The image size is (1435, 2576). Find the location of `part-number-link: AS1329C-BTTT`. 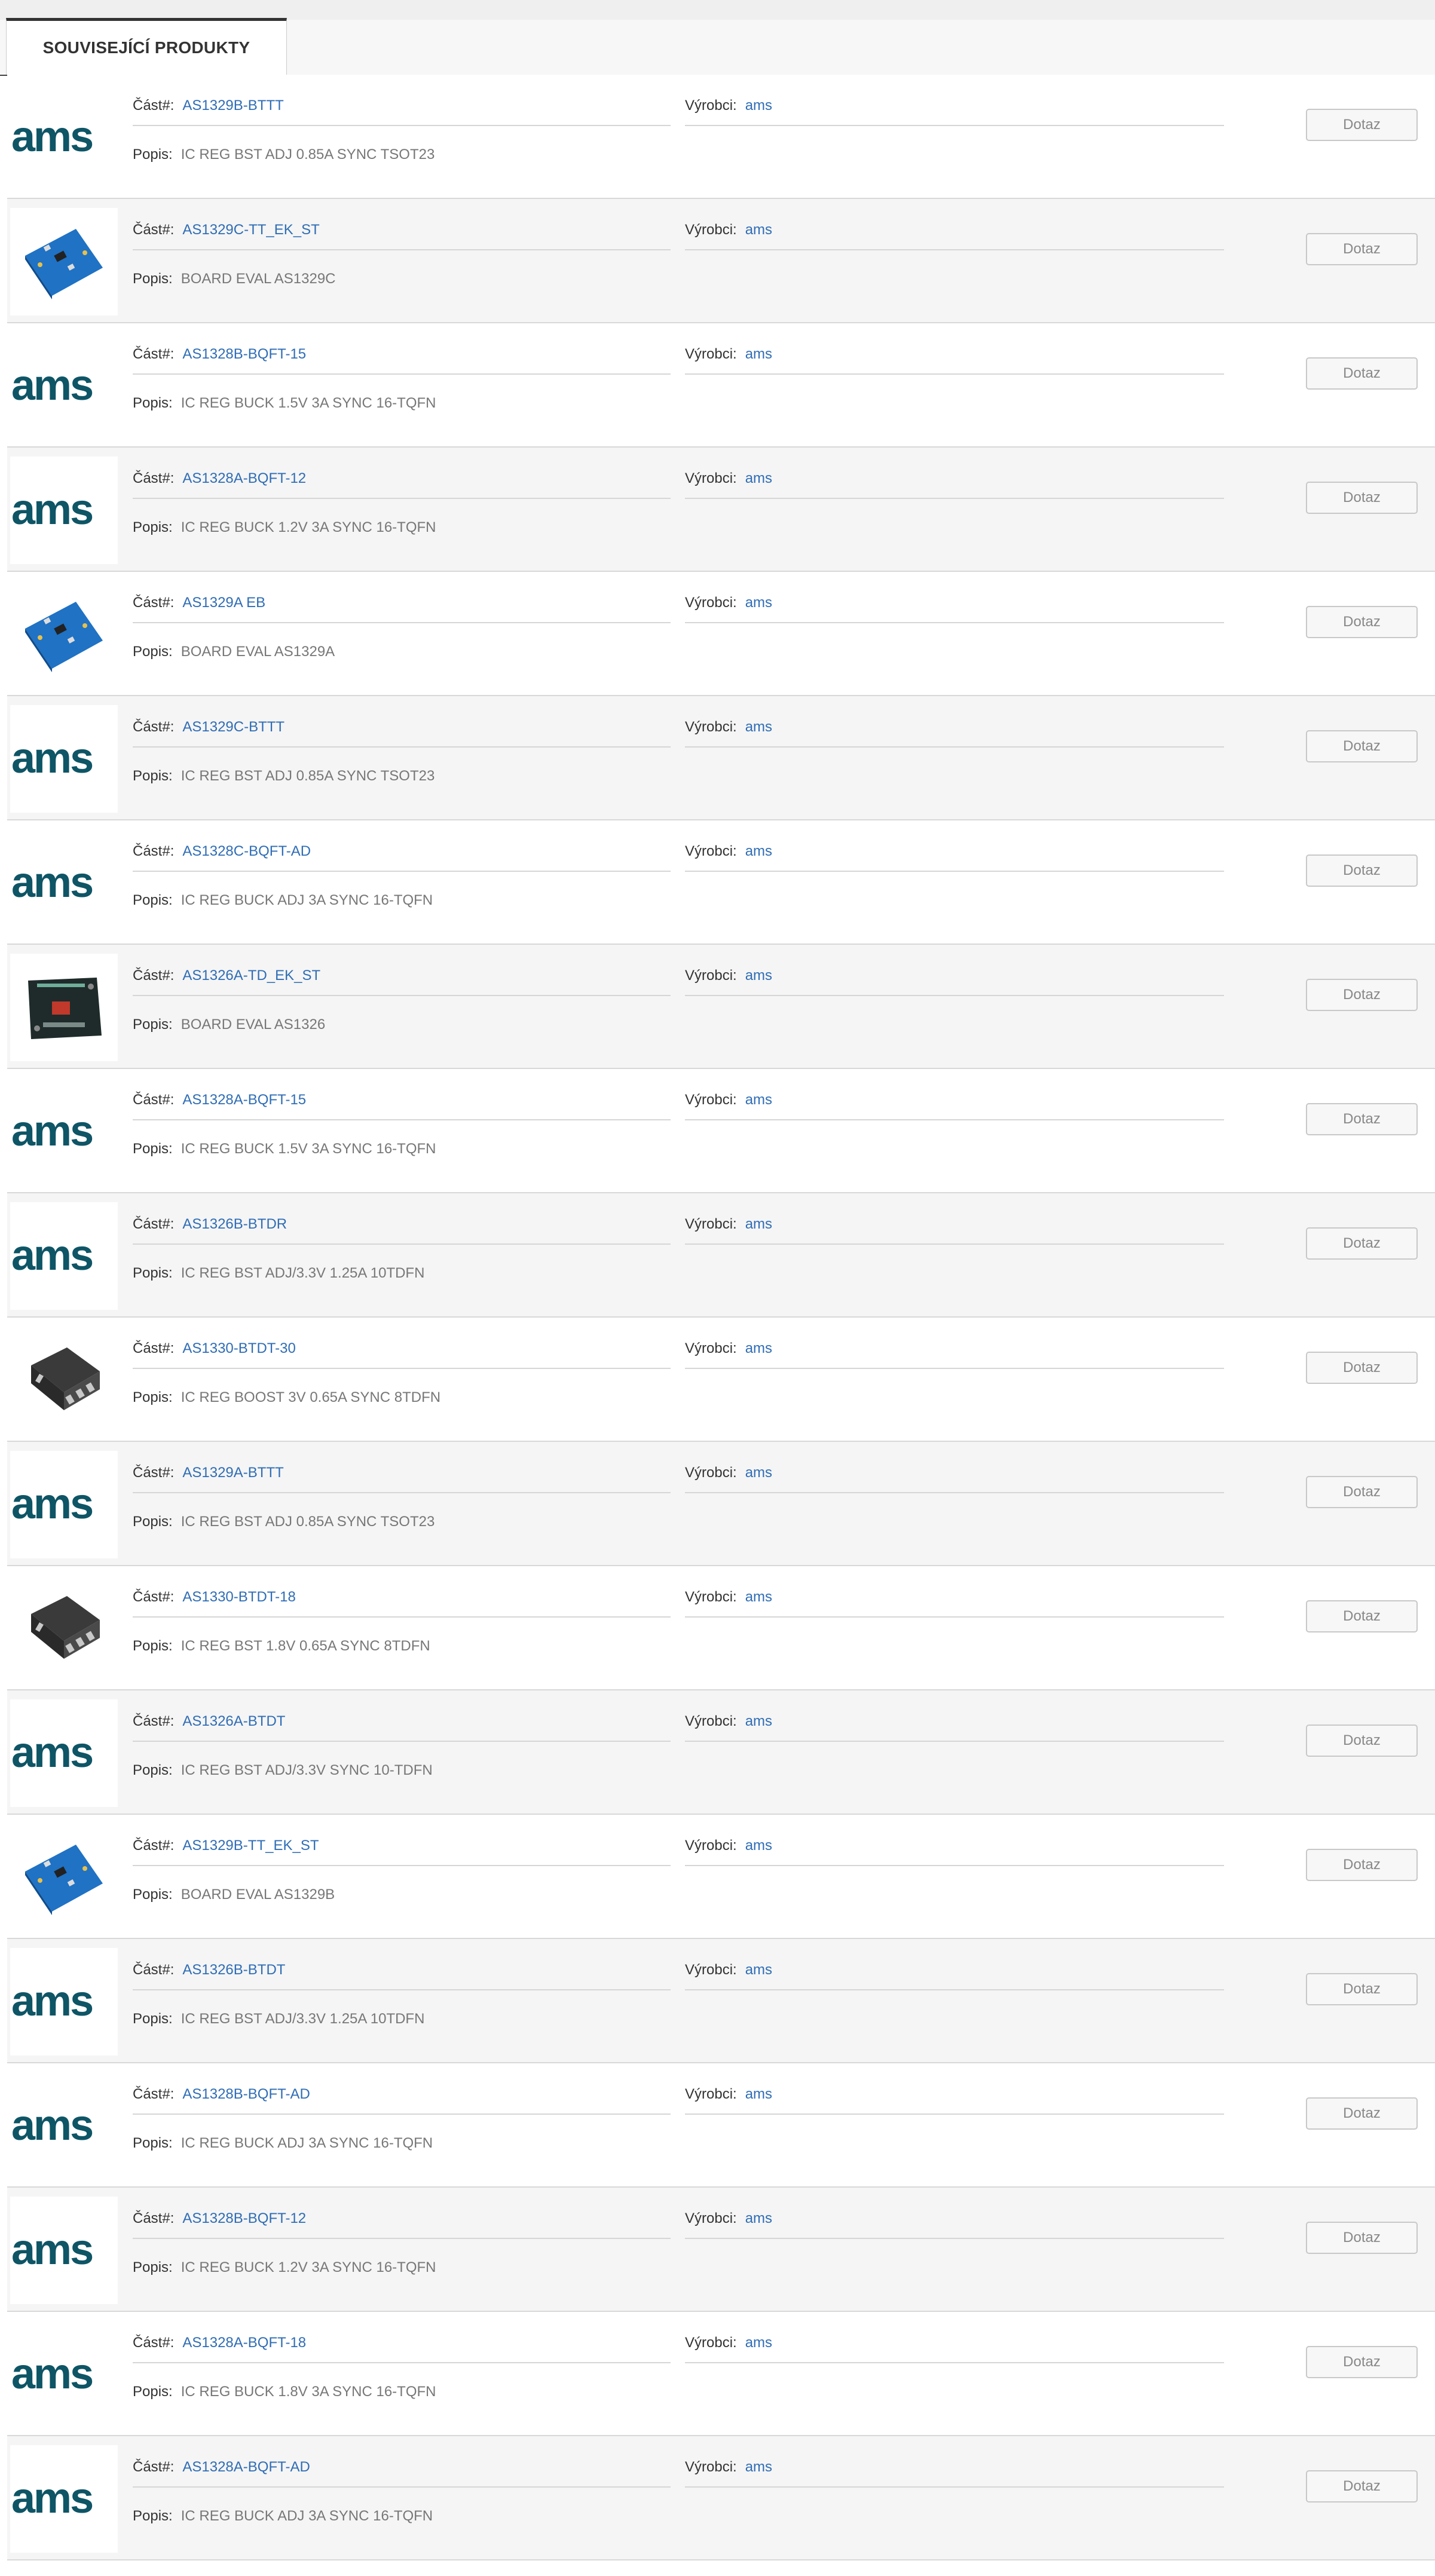

part-number-link: AS1329C-BTTT is located at coordinates (233, 727).